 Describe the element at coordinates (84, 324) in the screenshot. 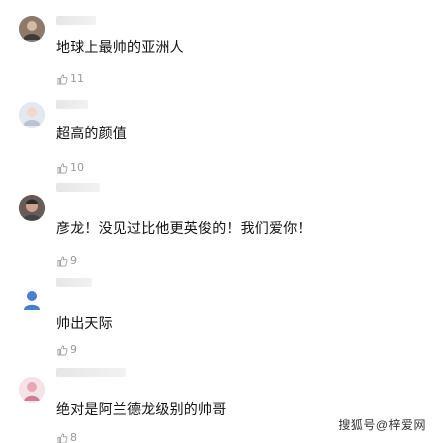

I see `comment-text: 帅出天际` at that location.